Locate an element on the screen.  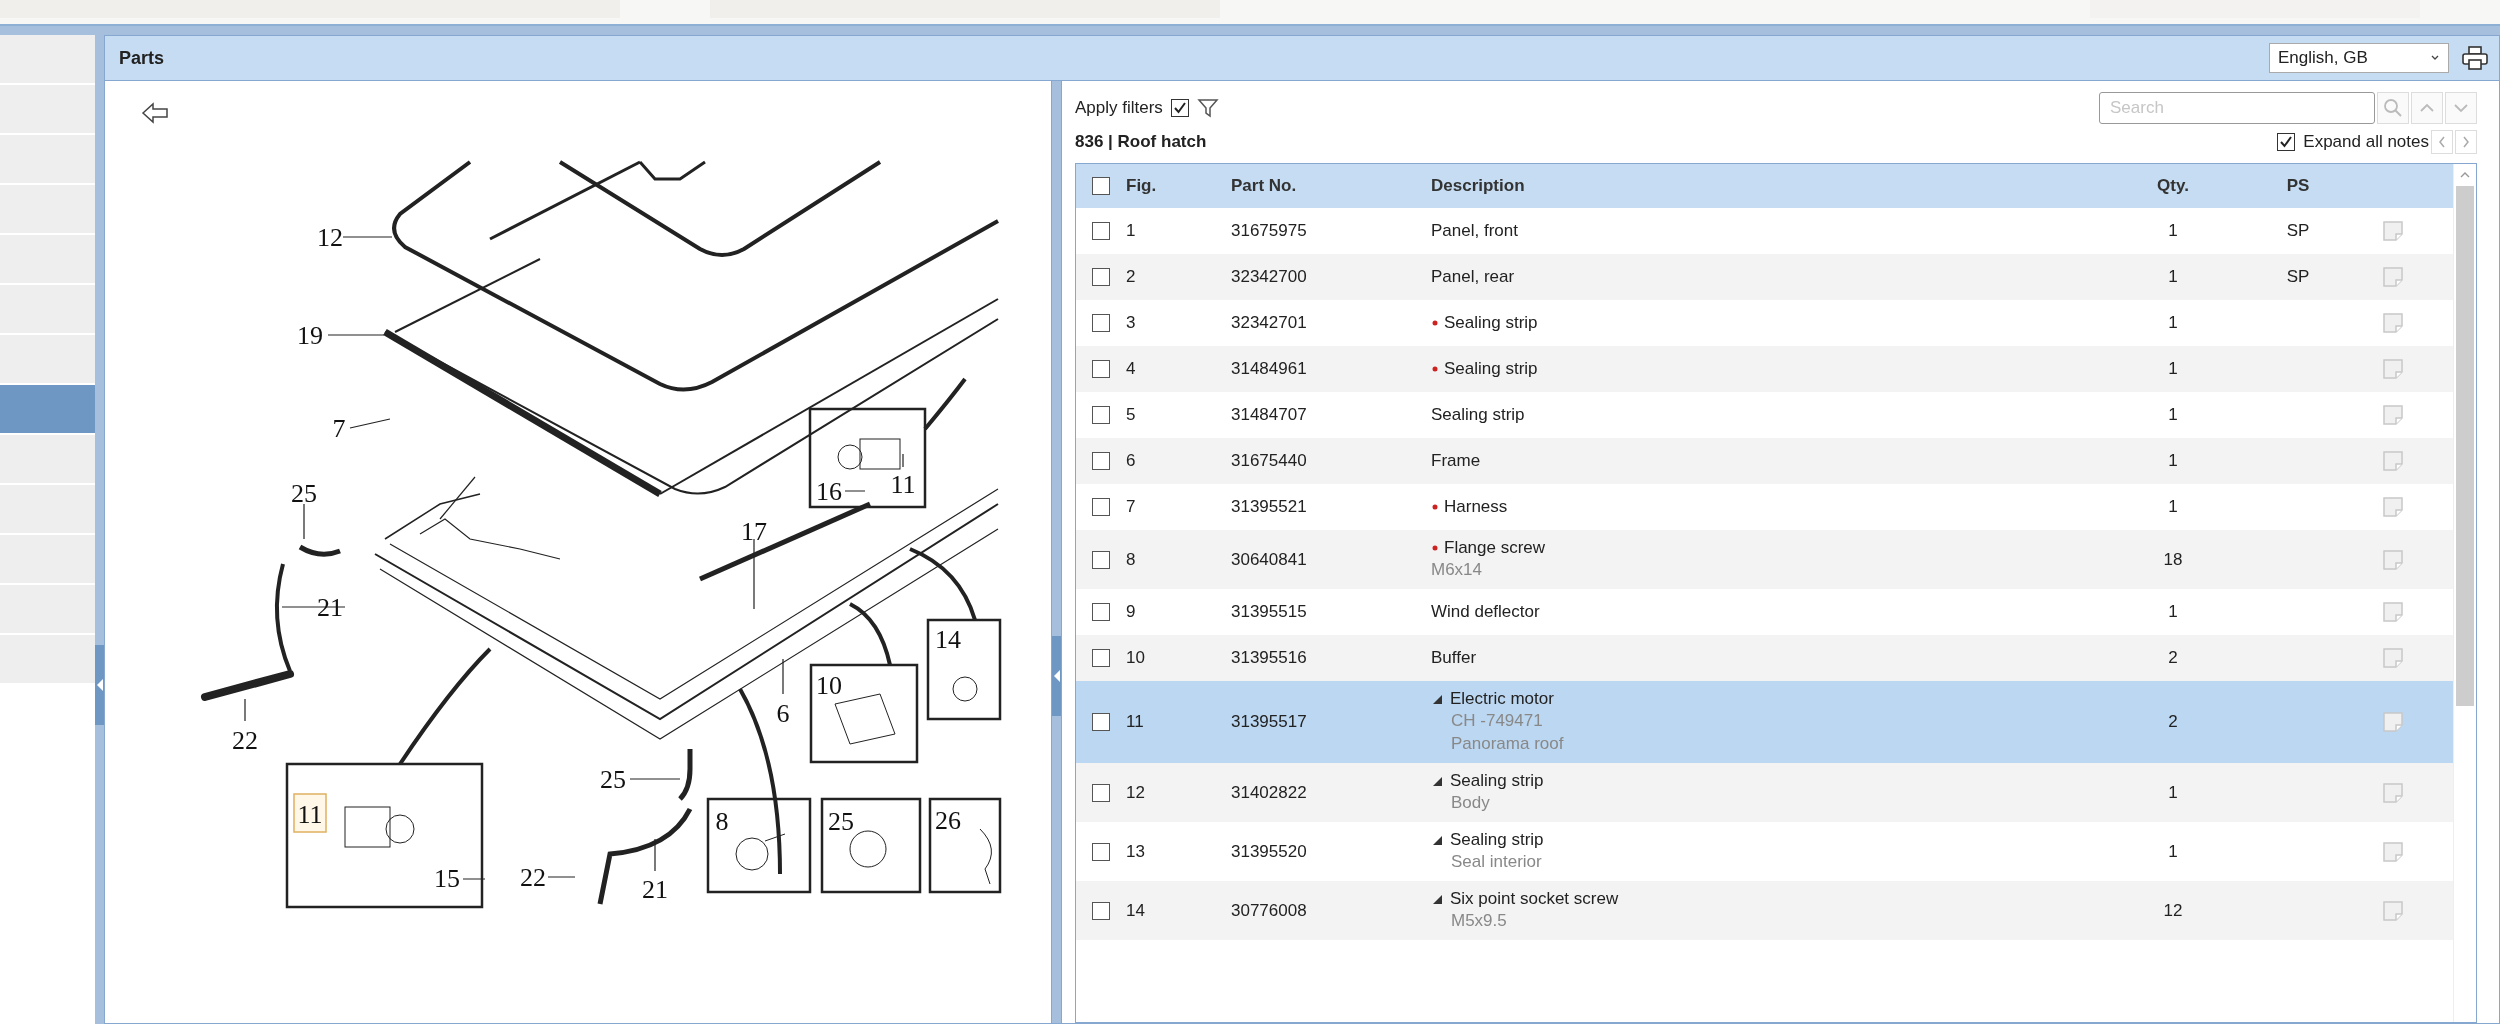
print-icon is located at coordinates (2475, 58).